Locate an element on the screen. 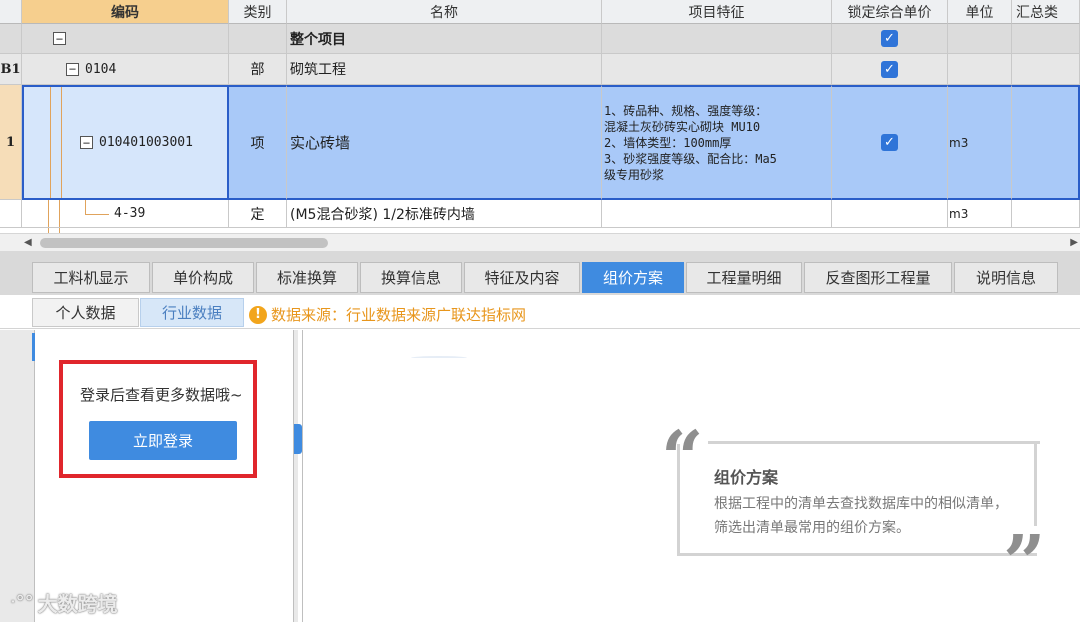  header-unit: 单位 is located at coordinates (980, 12).